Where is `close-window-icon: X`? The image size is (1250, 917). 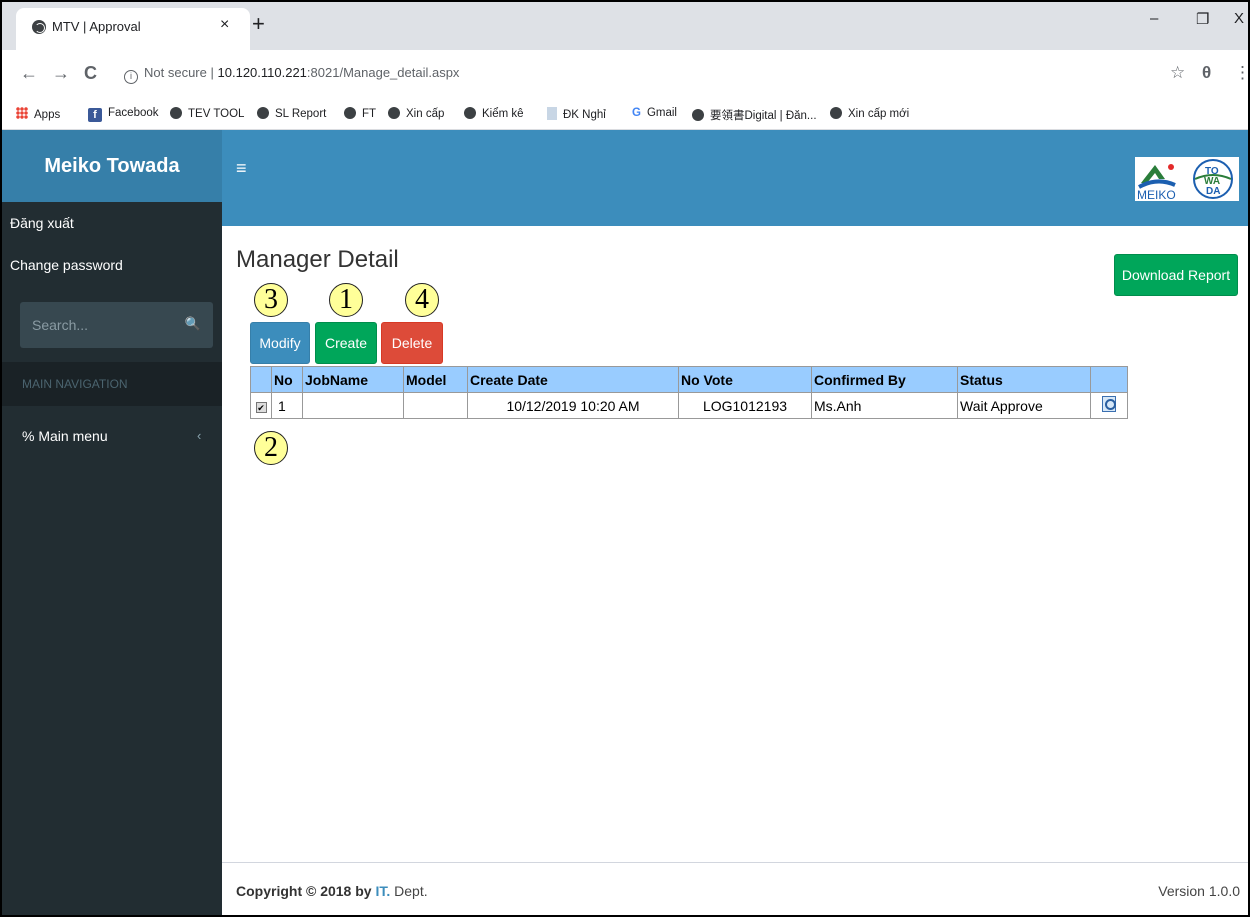 close-window-icon: X is located at coordinates (1239, 18).